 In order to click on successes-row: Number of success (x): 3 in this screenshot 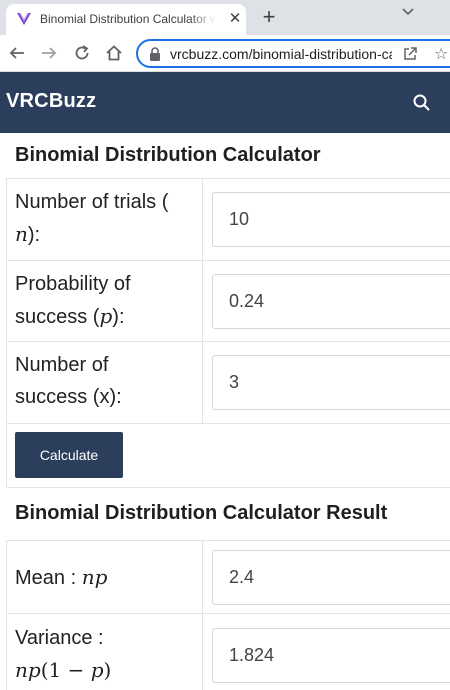, I will do `click(228, 383)`.